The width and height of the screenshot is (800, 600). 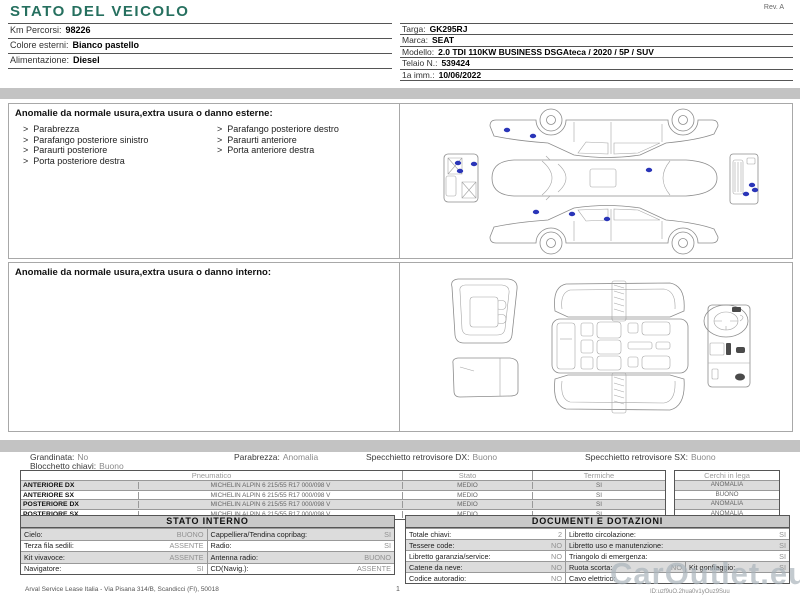 What do you see at coordinates (398, 589) in the screenshot?
I see `footer-page-number: 1` at bounding box center [398, 589].